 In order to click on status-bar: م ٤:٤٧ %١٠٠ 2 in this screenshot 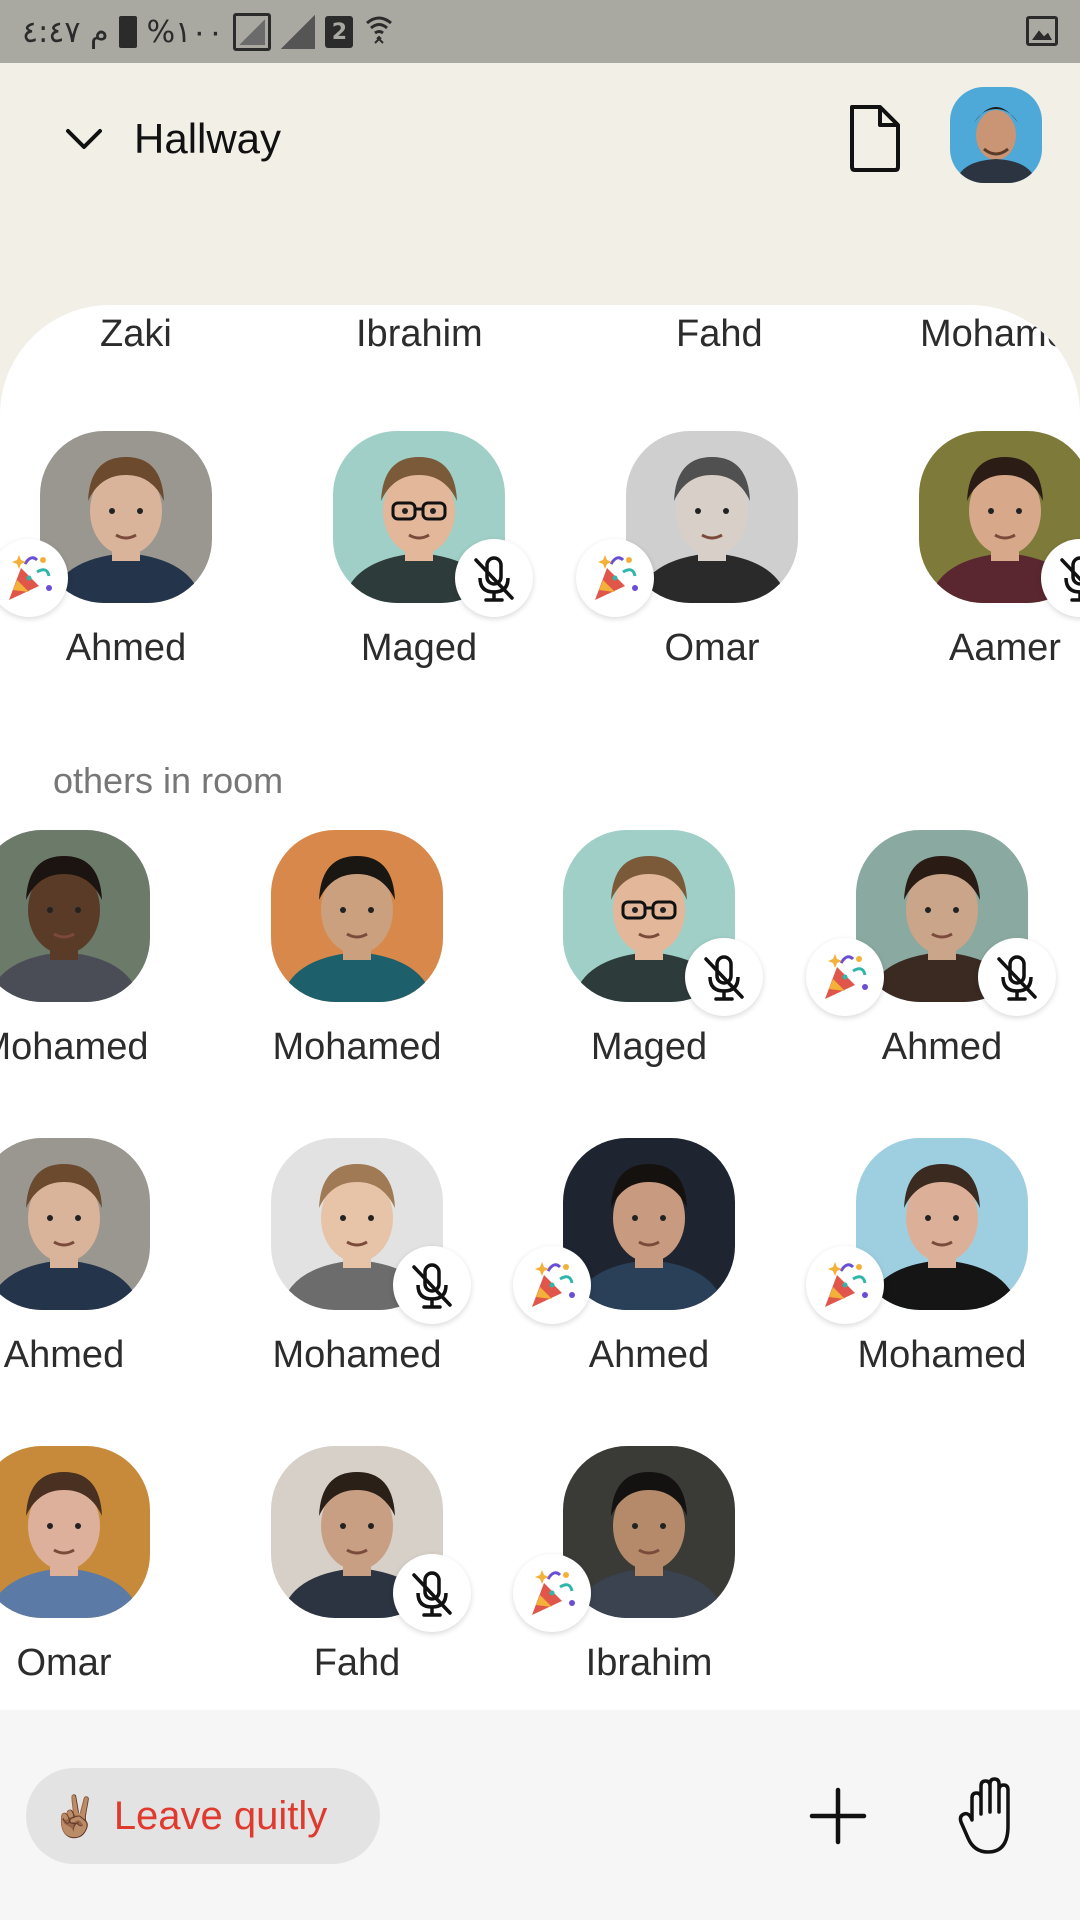, I will do `click(540, 31)`.